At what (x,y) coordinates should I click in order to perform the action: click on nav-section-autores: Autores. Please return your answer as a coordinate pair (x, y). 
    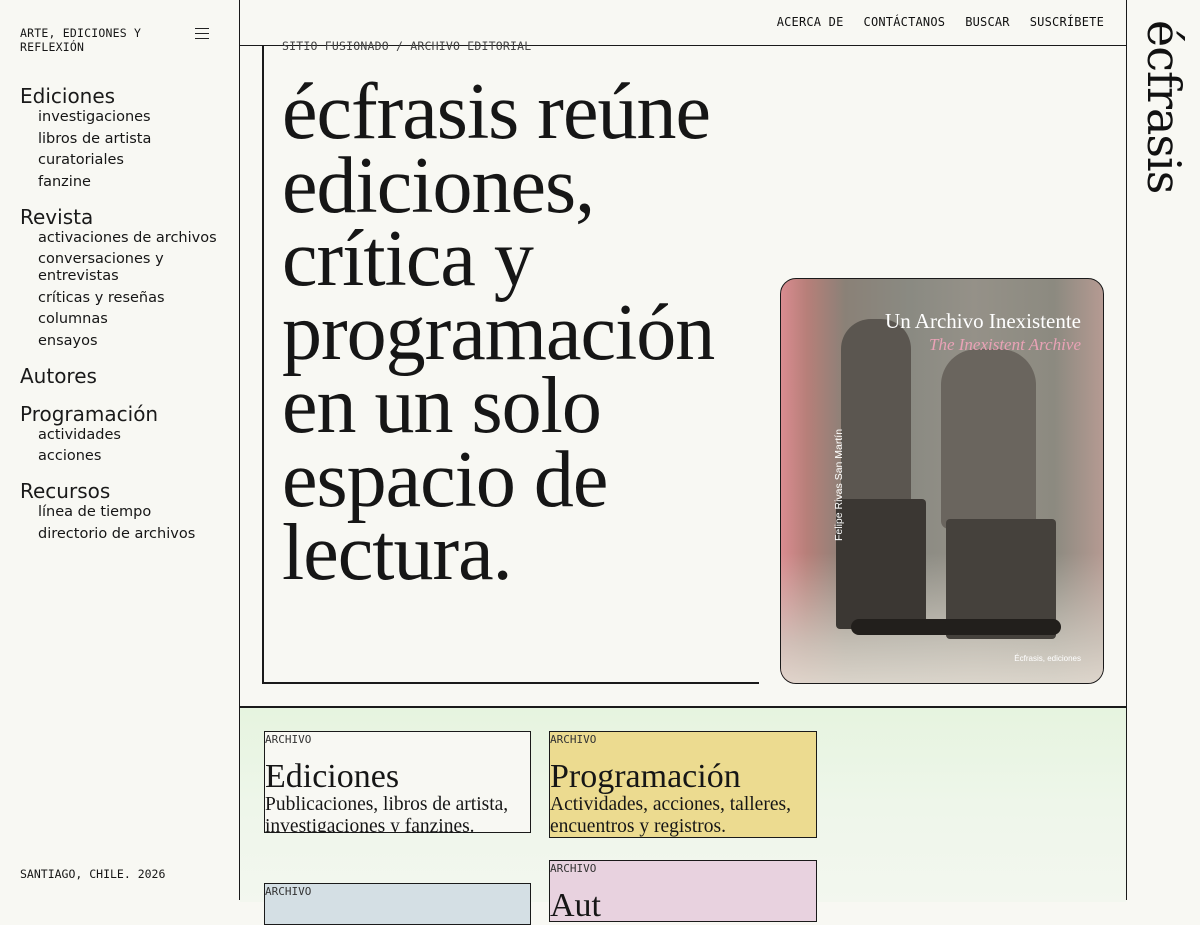
    Looking at the image, I should click on (125, 376).